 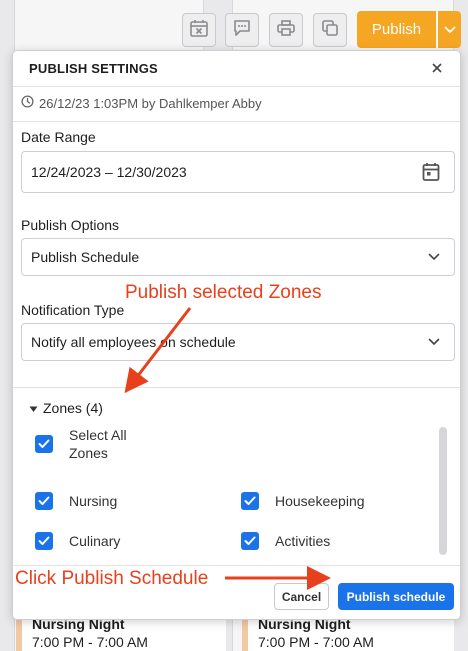 What do you see at coordinates (238, 172) in the screenshot?
I see `date-range-field: 12/24/2023 – 12/30/2023` at bounding box center [238, 172].